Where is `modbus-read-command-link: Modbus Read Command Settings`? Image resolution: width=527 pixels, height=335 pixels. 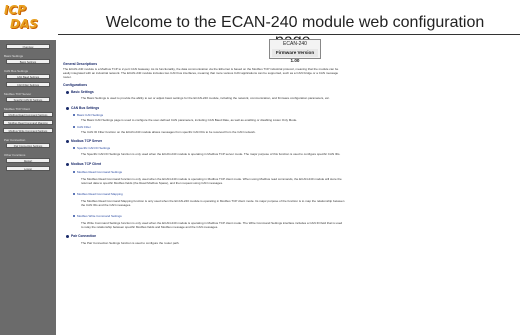 modbus-read-command-link: Modbus Read Command Settings is located at coordinates (99, 172).